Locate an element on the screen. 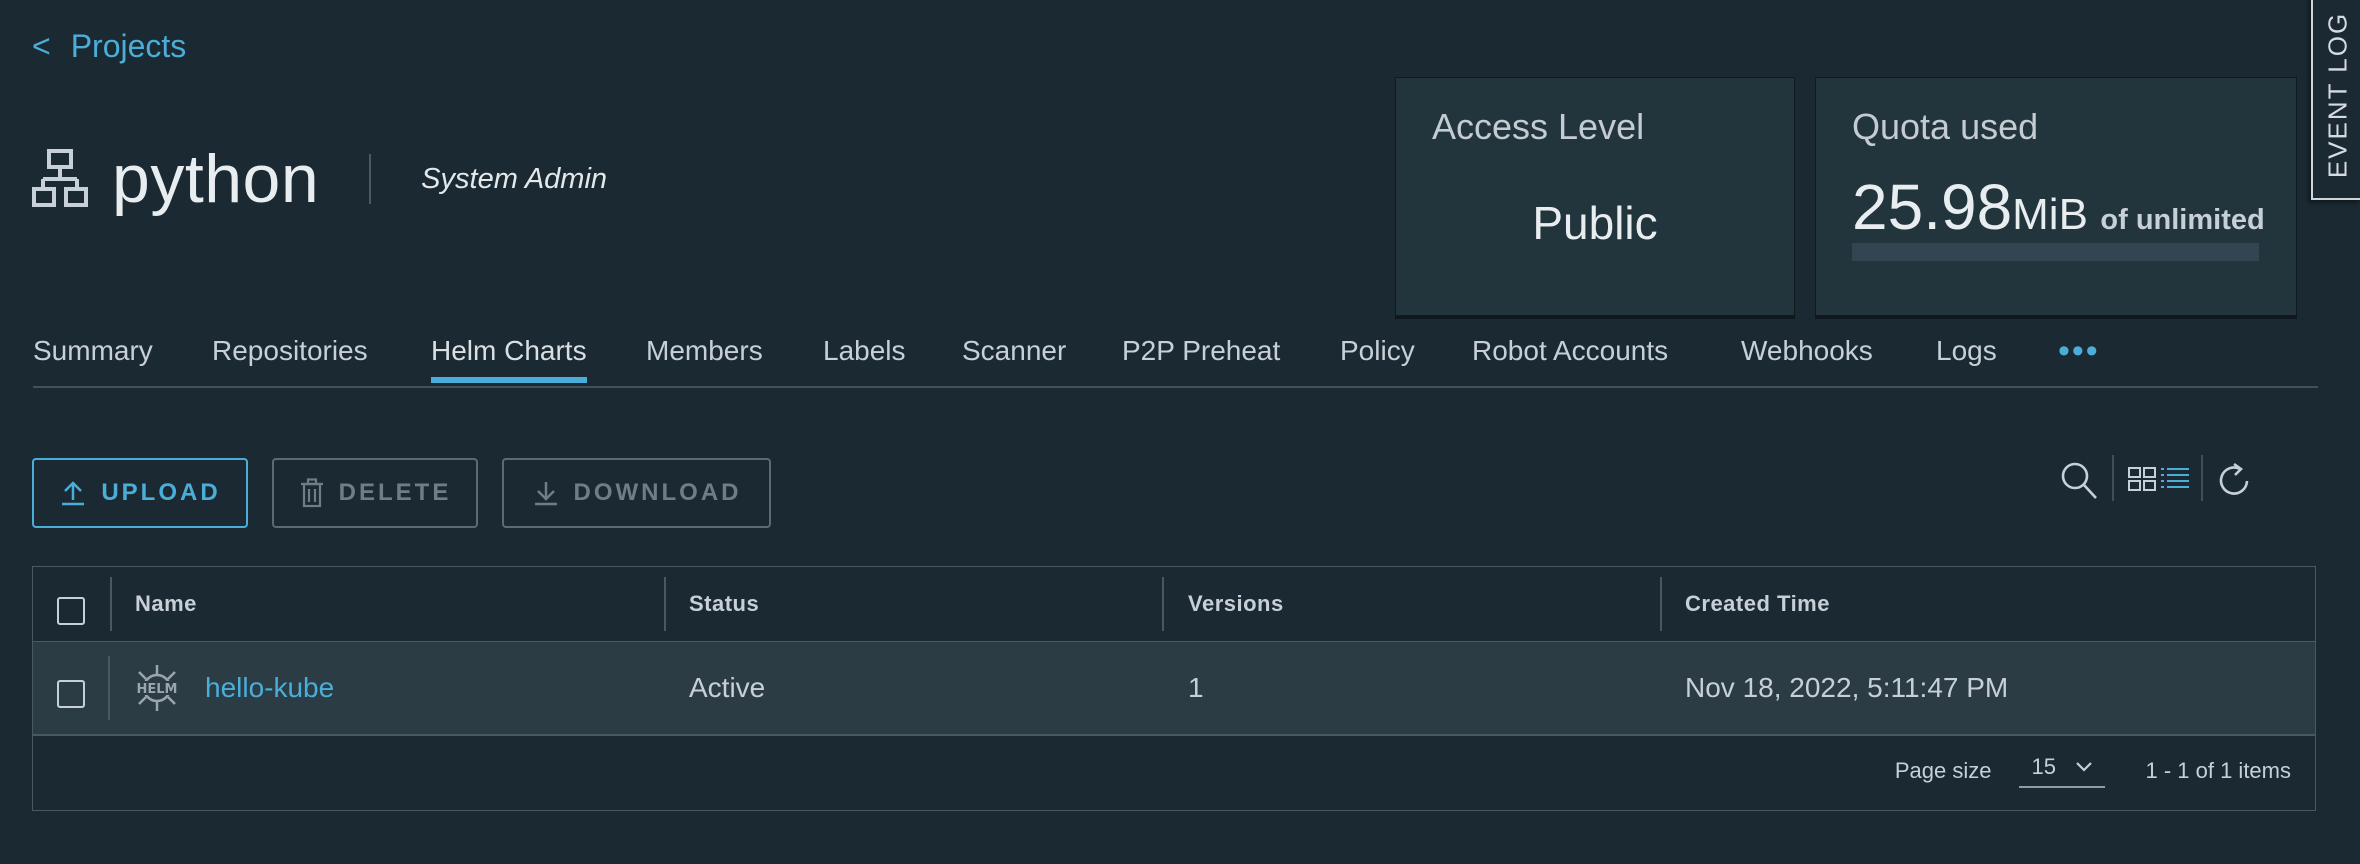  page-size-label: Page size is located at coordinates (1943, 770).